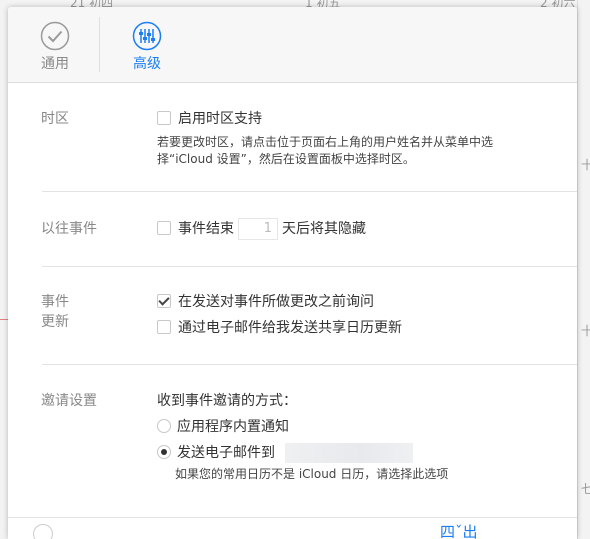 Image resolution: width=590 pixels, height=539 pixels. What do you see at coordinates (233, 427) in the screenshot?
I see `in-app-notification-label: 应用程序内置通知` at bounding box center [233, 427].